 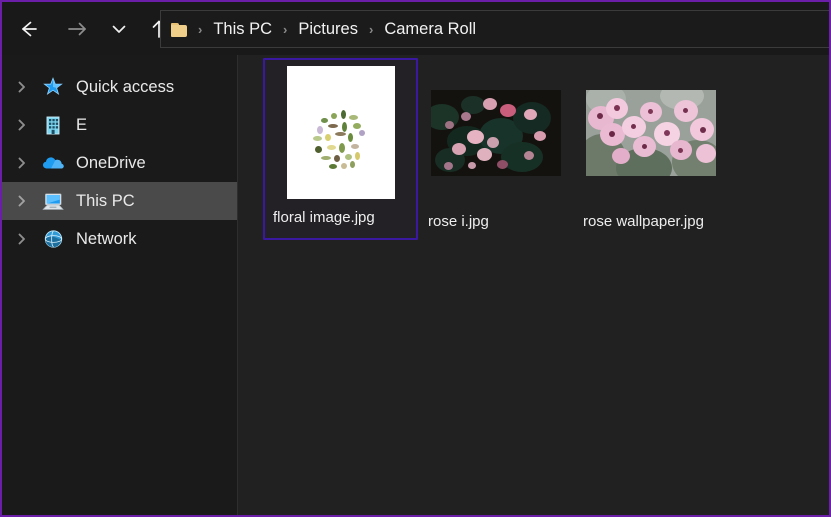 I want to click on sidebar-item-label: This PC, so click(x=105, y=200).